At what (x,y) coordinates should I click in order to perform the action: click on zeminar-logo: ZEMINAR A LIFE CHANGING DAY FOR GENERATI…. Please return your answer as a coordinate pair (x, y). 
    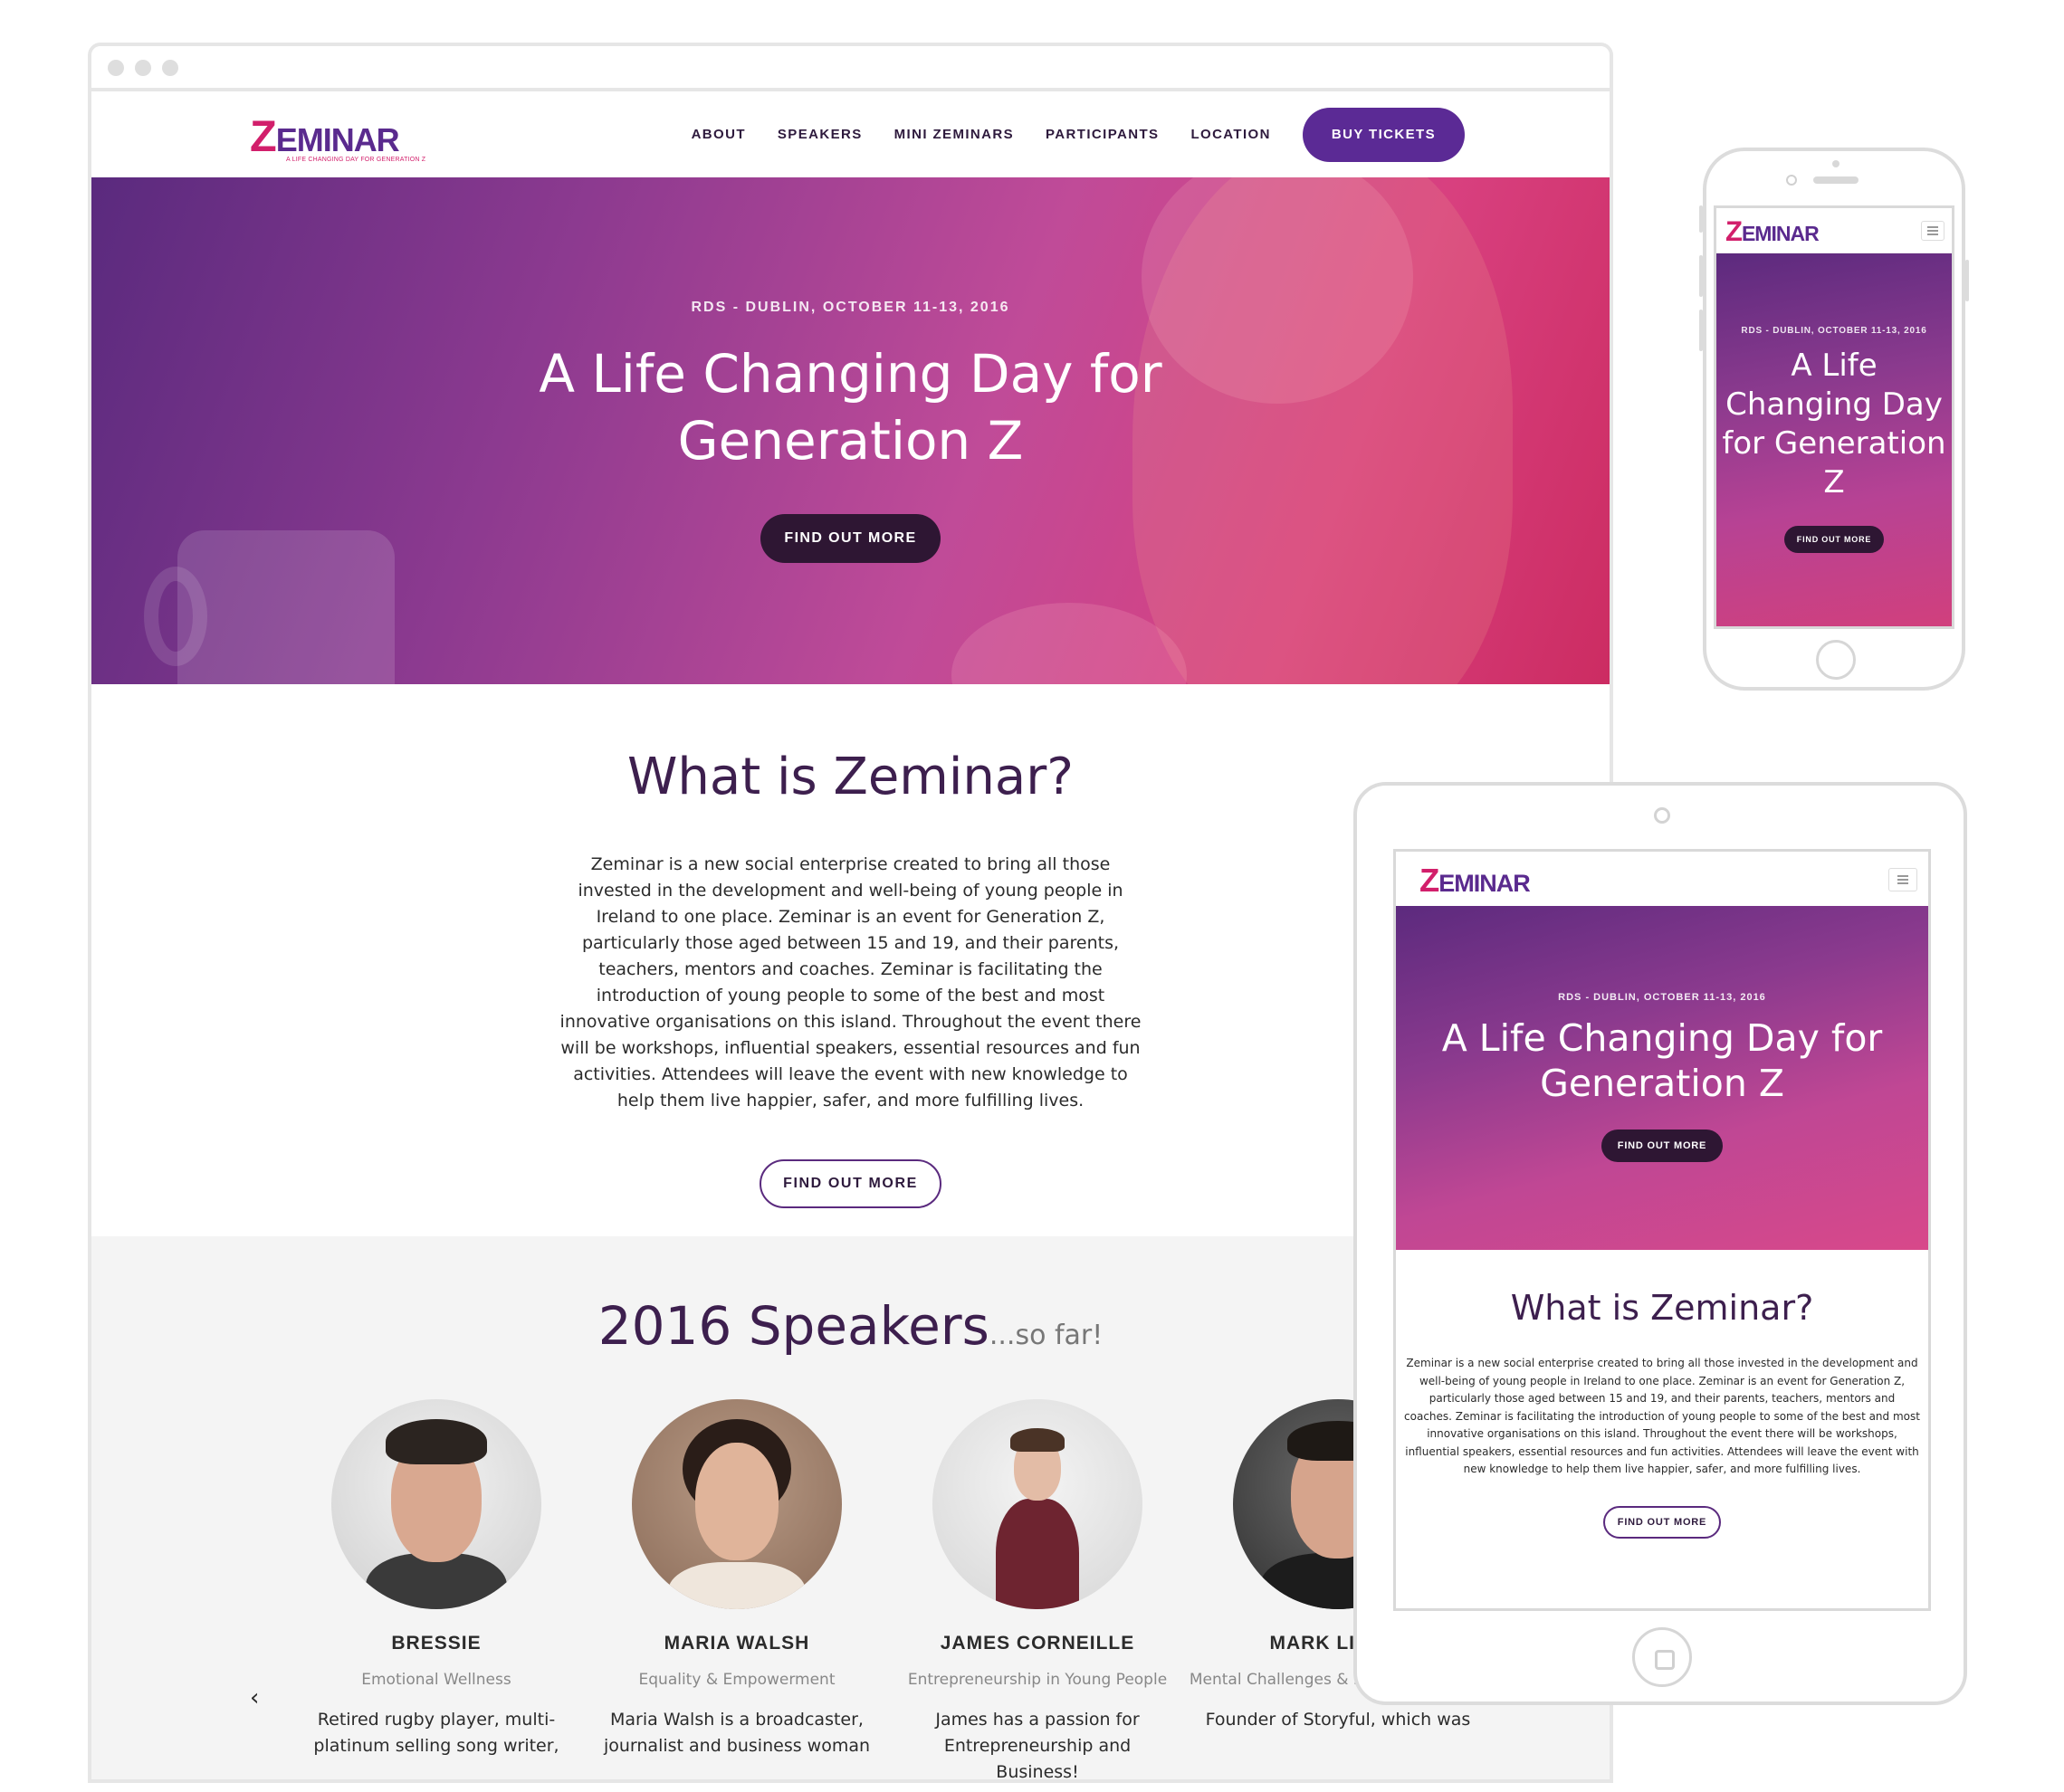
    Looking at the image, I should click on (337, 139).